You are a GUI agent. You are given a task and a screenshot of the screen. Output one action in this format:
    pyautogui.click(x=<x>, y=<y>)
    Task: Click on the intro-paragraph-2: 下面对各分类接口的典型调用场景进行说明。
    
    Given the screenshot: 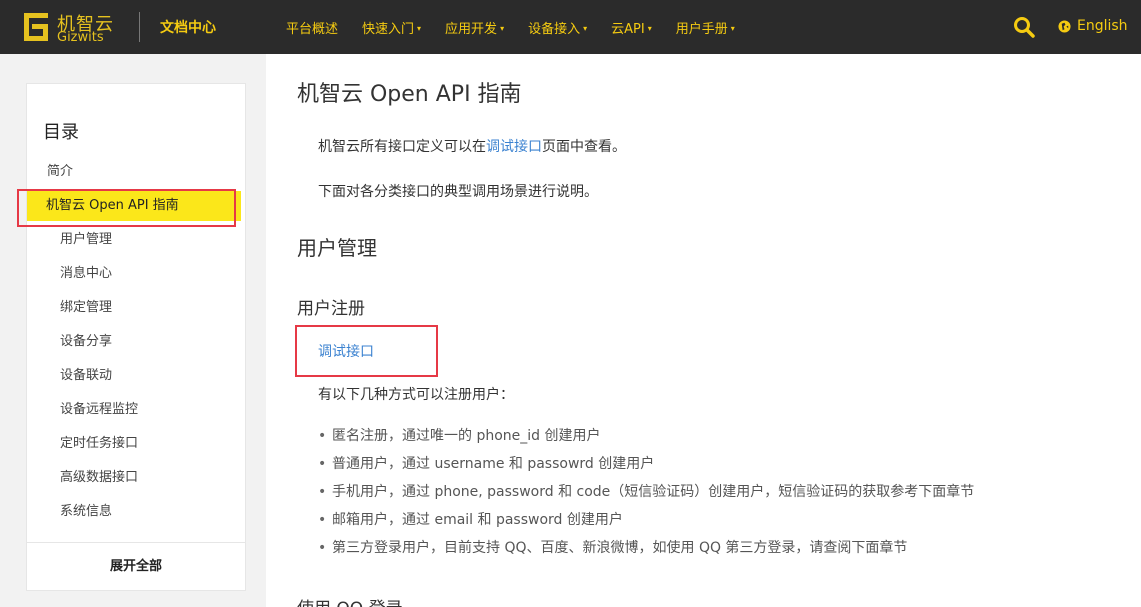 What is the action you would take?
    pyautogui.click(x=458, y=192)
    